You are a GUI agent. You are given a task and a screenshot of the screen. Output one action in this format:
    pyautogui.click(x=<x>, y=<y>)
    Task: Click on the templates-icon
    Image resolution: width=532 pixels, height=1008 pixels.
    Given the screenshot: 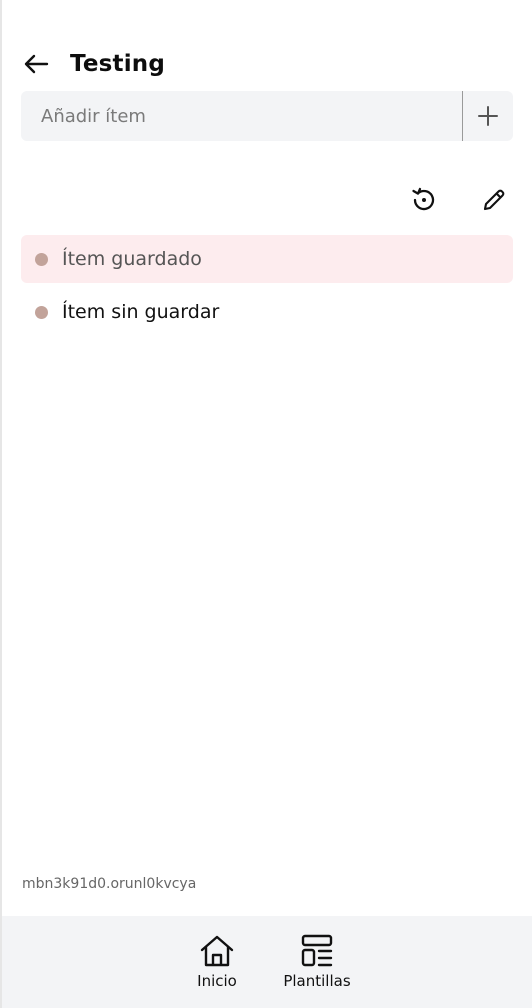 What is the action you would take?
    pyautogui.click(x=317, y=950)
    